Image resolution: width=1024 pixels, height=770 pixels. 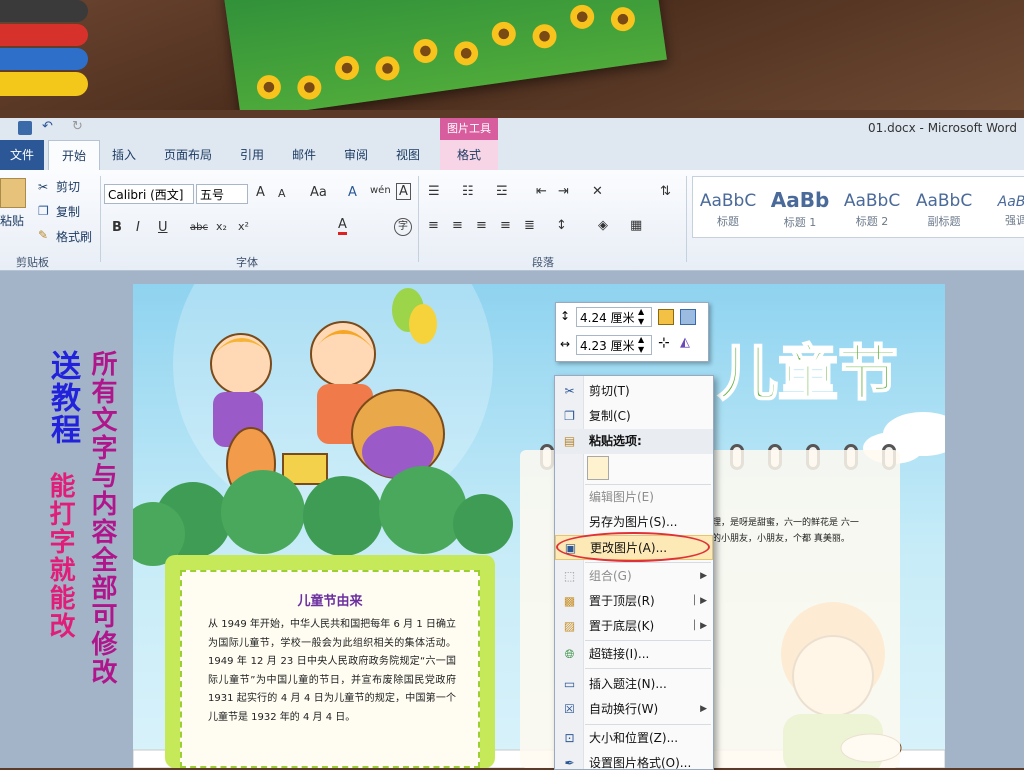 I want to click on paste-icon, so click(x=13, y=193).